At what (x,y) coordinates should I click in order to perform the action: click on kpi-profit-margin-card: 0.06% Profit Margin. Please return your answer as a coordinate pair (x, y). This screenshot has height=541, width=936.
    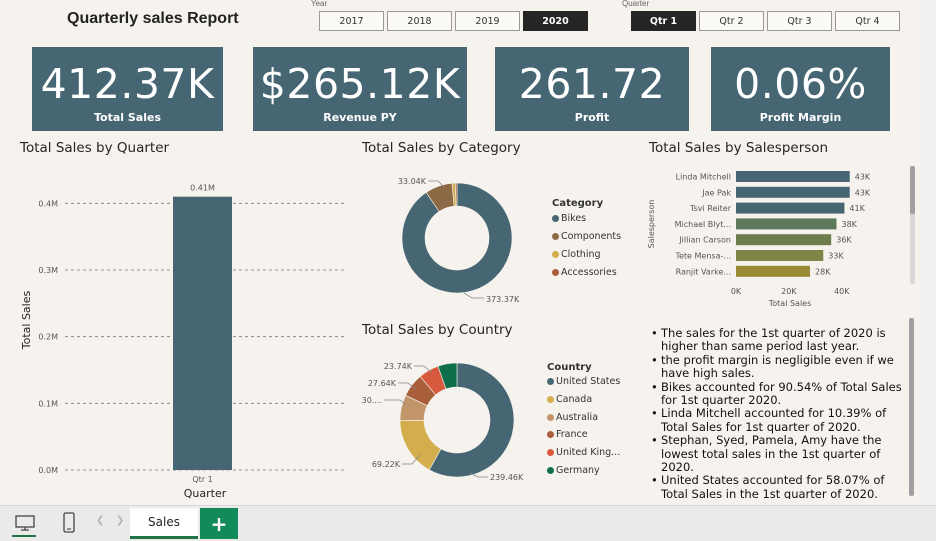
    Looking at the image, I should click on (800, 89).